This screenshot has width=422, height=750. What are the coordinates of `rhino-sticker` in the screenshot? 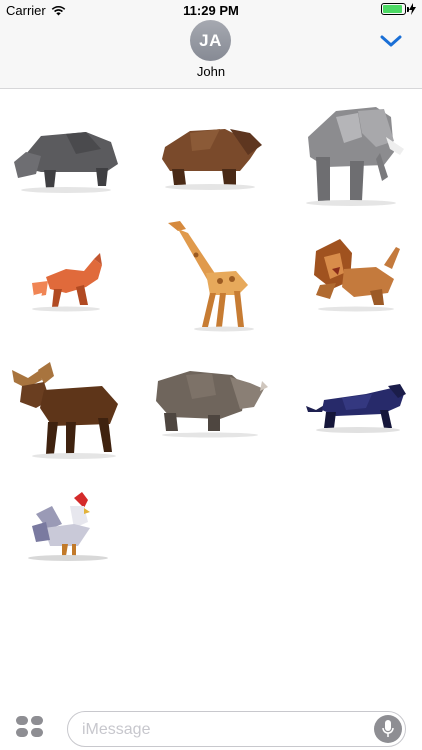 It's located at (210, 419).